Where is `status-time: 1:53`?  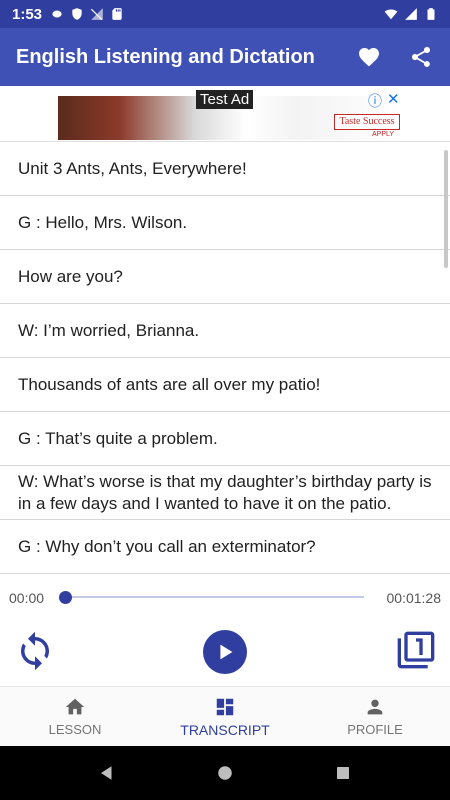
status-time: 1:53 is located at coordinates (27, 14).